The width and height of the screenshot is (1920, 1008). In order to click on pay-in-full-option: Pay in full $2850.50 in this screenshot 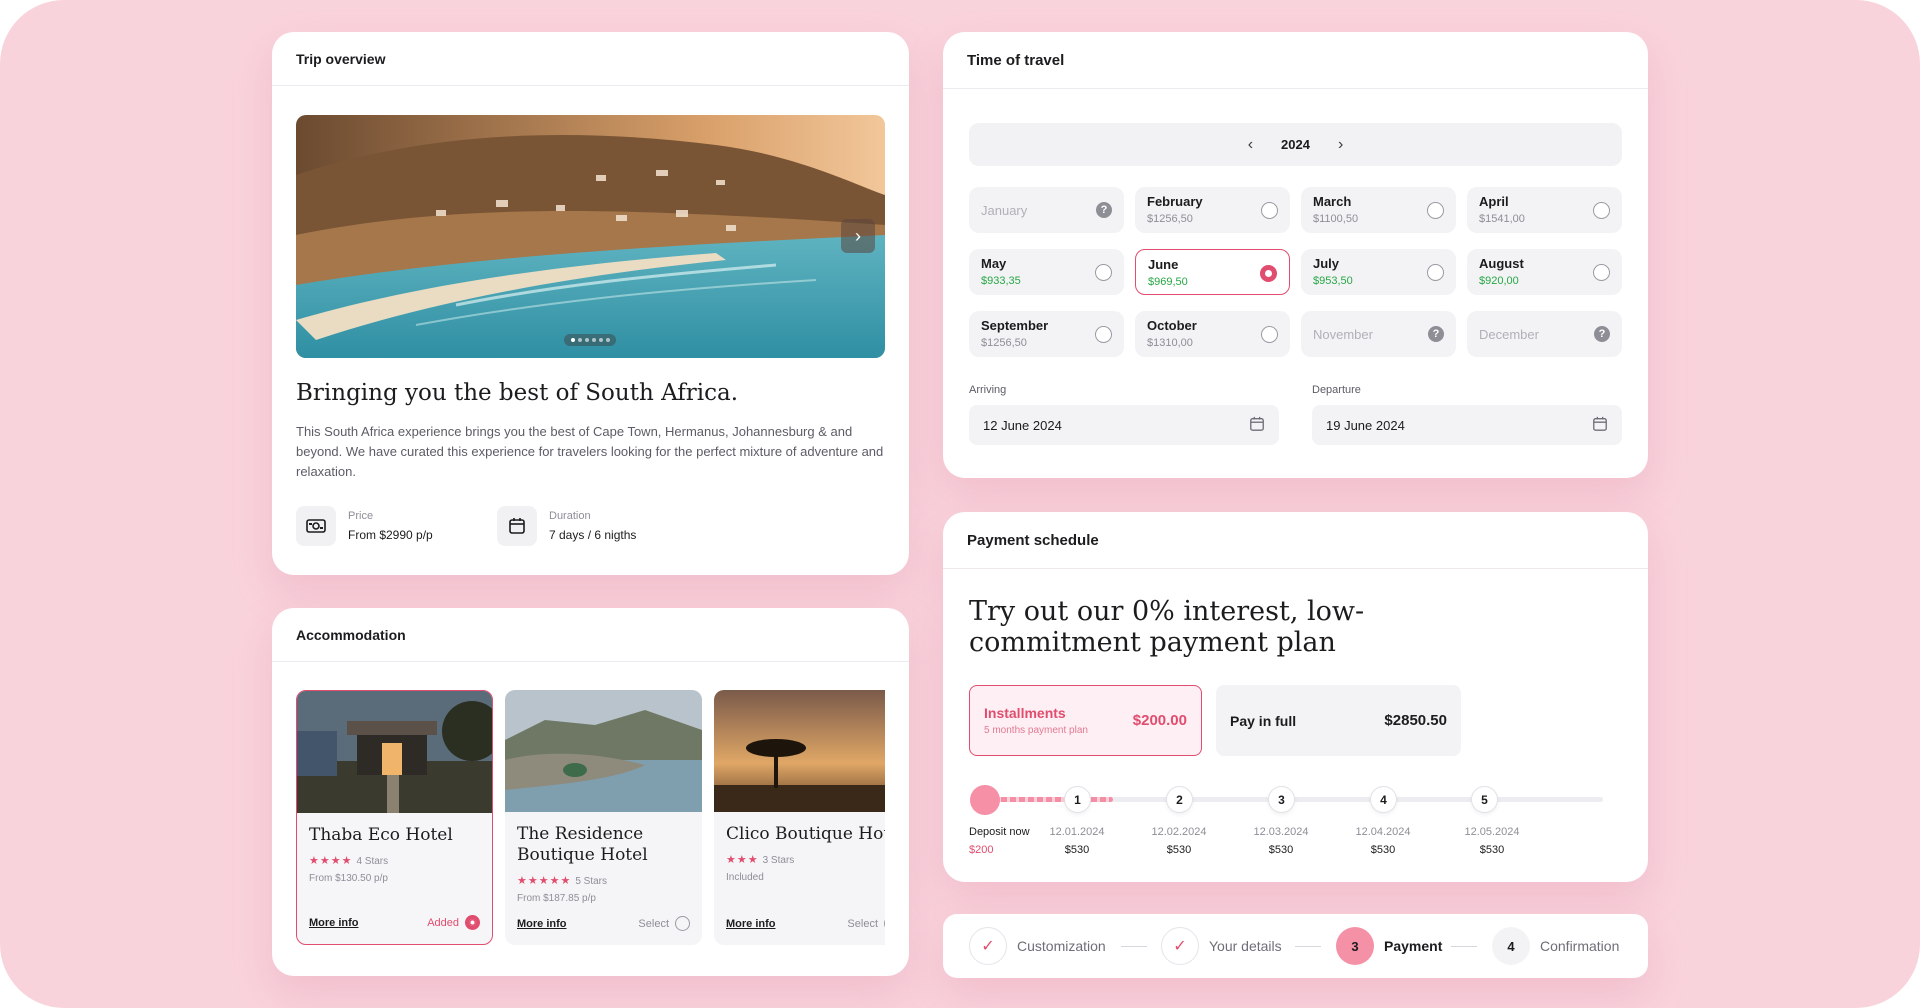, I will do `click(1338, 720)`.